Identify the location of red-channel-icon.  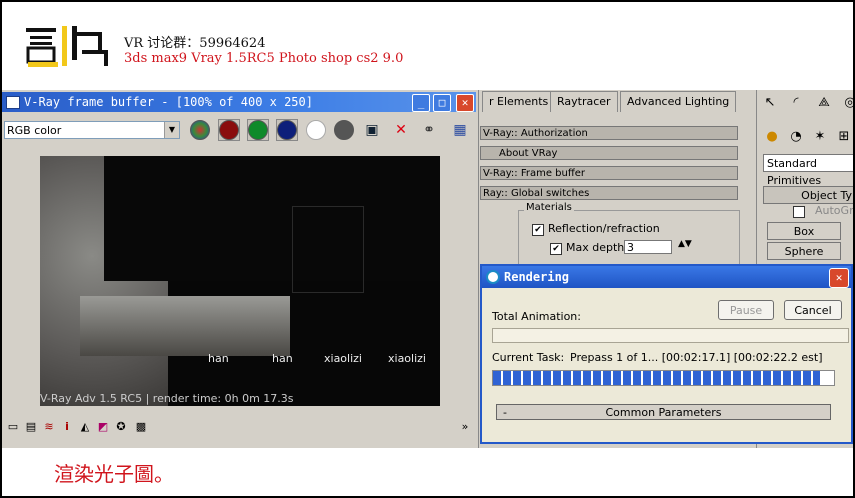
(229, 130).